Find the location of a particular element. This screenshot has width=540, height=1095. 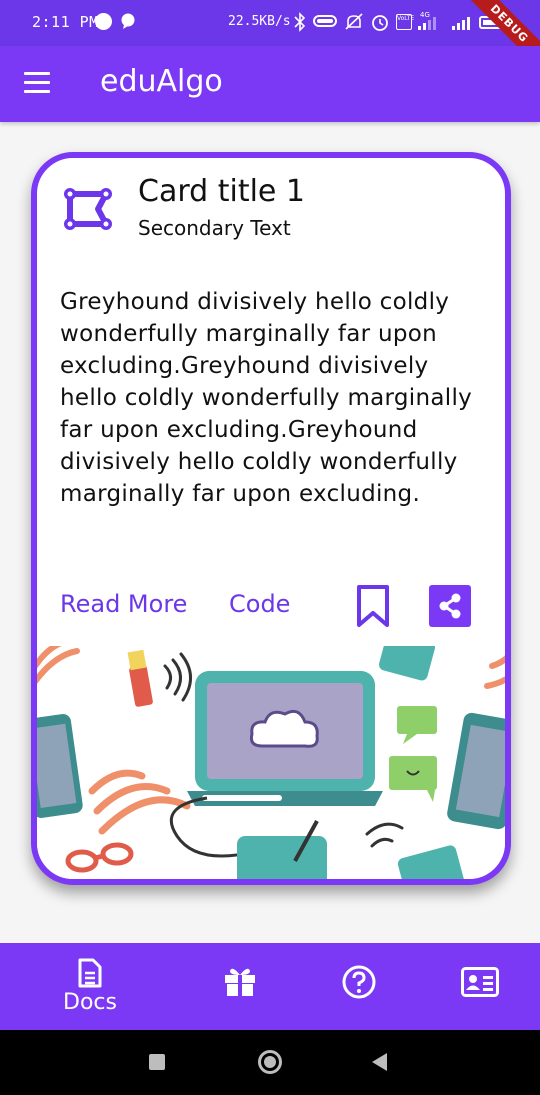

status-bar: 2:11 PM 22.5KB/s VoLTE 4G DEBUG is located at coordinates (270, 39).